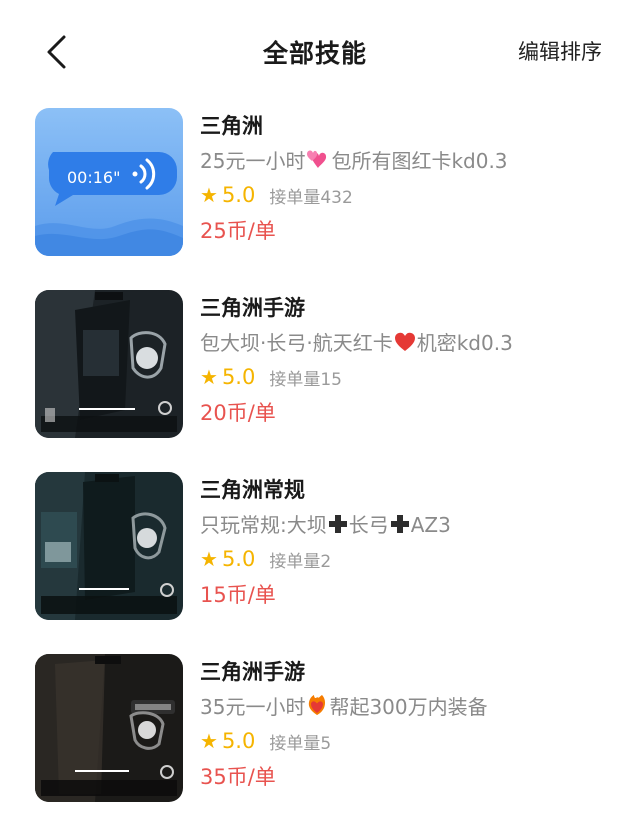  What do you see at coordinates (405, 195) in the screenshot?
I see `rating-row: ★ 5.0 接单量432` at bounding box center [405, 195].